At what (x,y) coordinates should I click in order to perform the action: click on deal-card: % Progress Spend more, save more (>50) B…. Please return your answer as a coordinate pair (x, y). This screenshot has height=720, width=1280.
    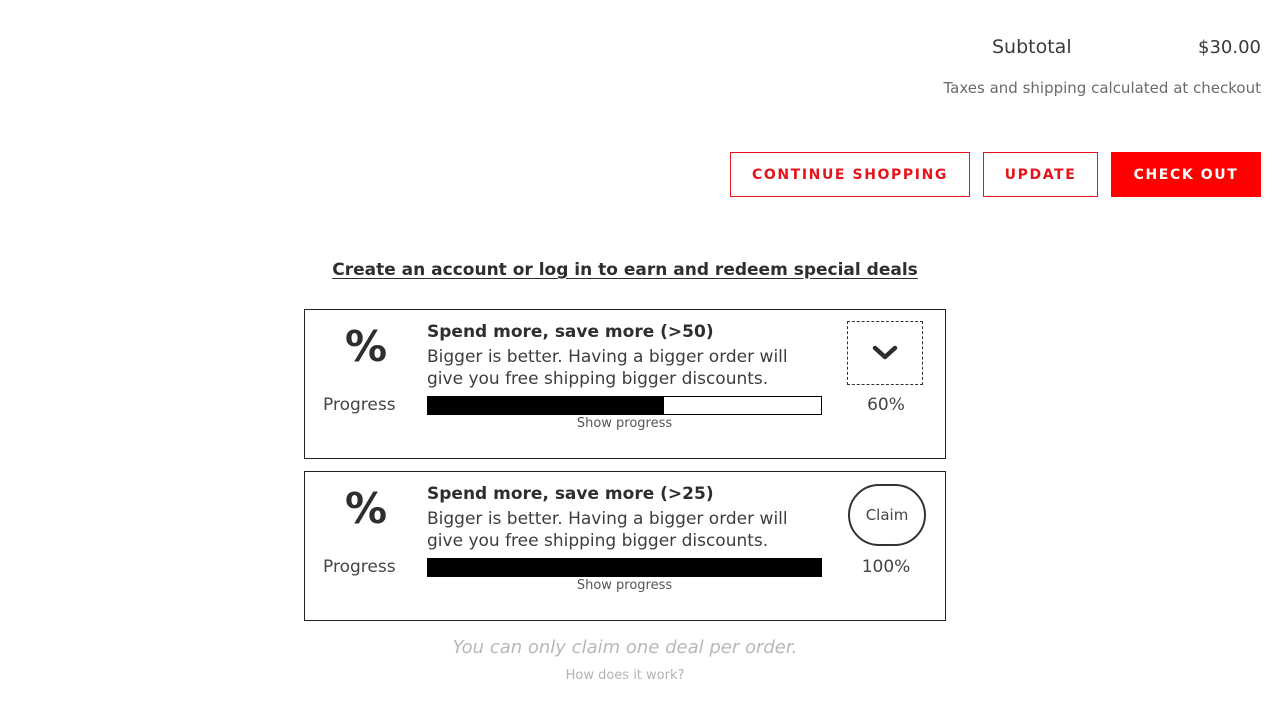
    Looking at the image, I should click on (625, 384).